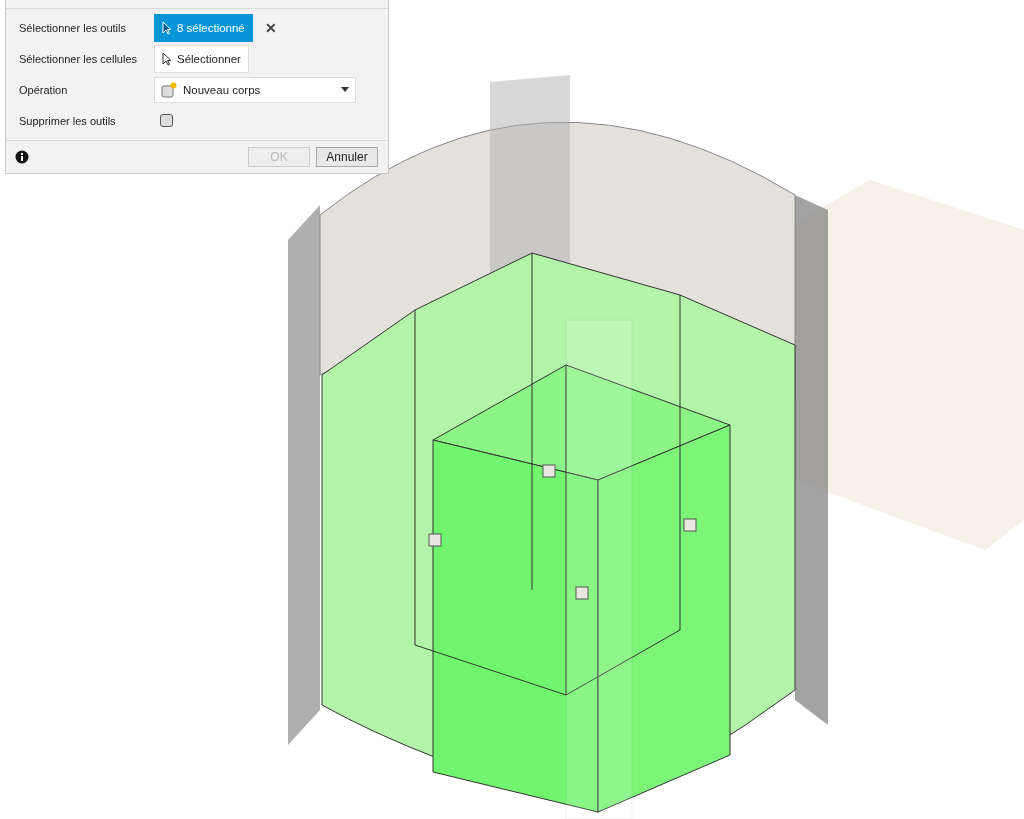  I want to click on field-label: Sélectionner les cellules, so click(78, 58).